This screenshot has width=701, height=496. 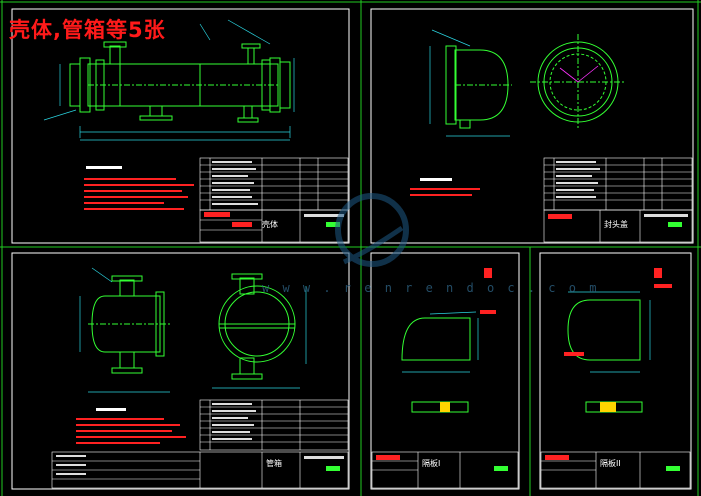 I want to click on partition-2-weld-mark, so click(x=663, y=286).